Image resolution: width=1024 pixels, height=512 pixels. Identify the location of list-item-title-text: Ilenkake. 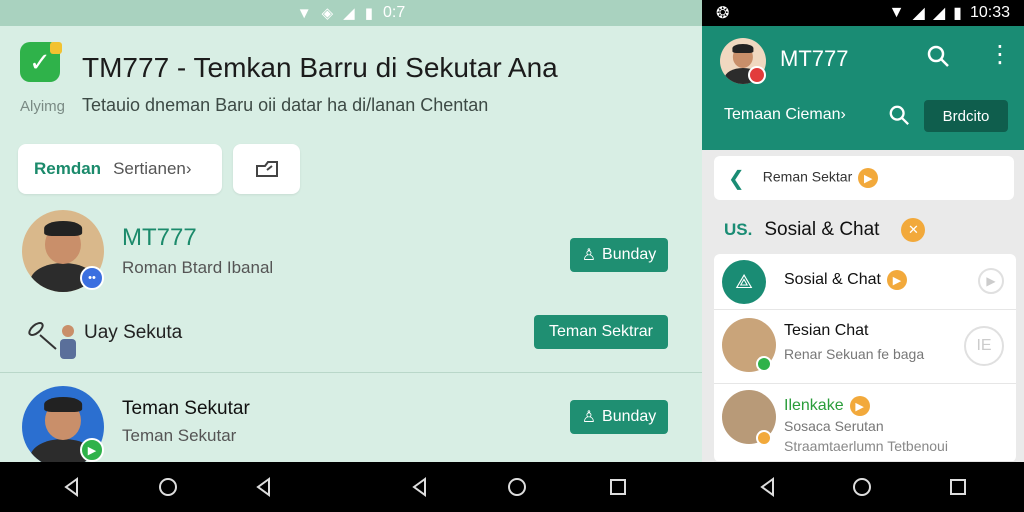
(814, 406).